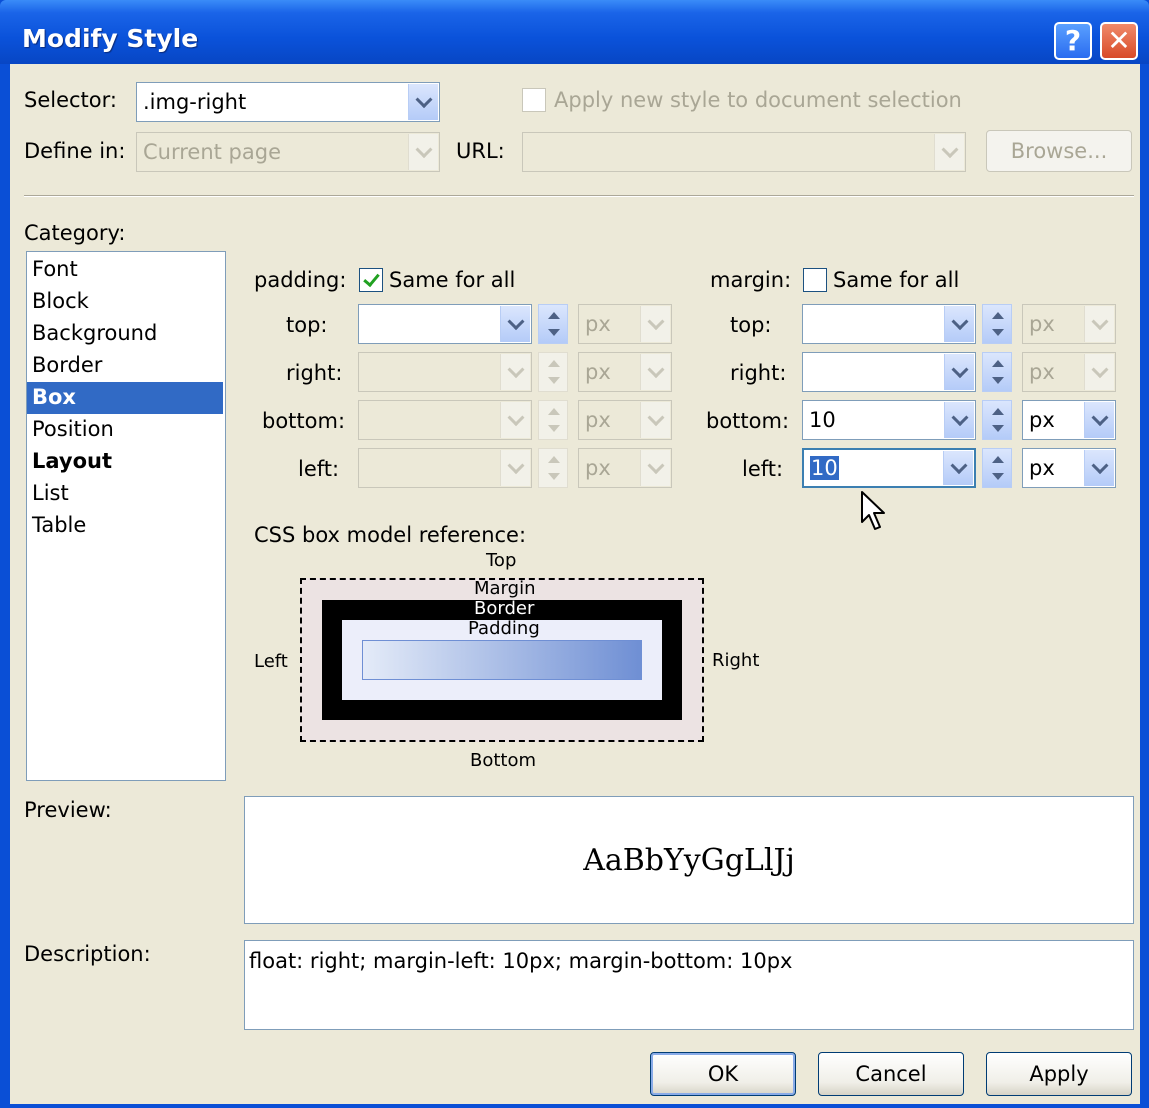 This screenshot has height=1108, width=1149. I want to click on margin-label: margin:, so click(751, 280).